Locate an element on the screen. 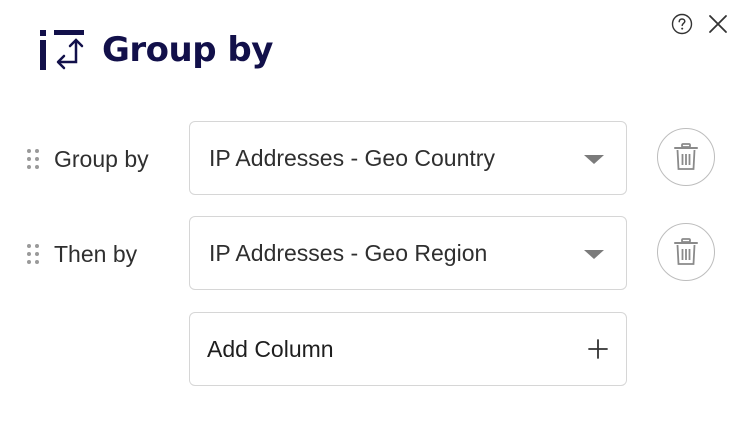 Image resolution: width=740 pixels, height=432 pixels. row-label: Then by is located at coordinates (96, 254).